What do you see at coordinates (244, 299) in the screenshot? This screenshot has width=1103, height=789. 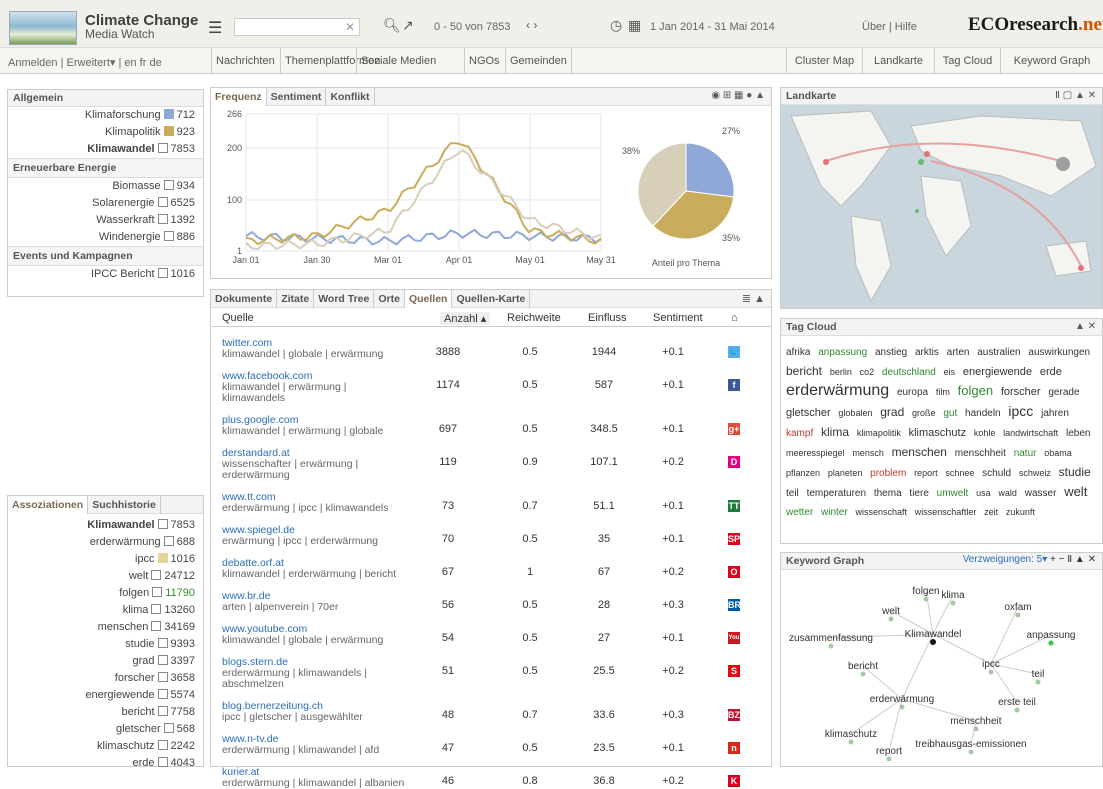 I see `tab-dokumente: Dokumente` at bounding box center [244, 299].